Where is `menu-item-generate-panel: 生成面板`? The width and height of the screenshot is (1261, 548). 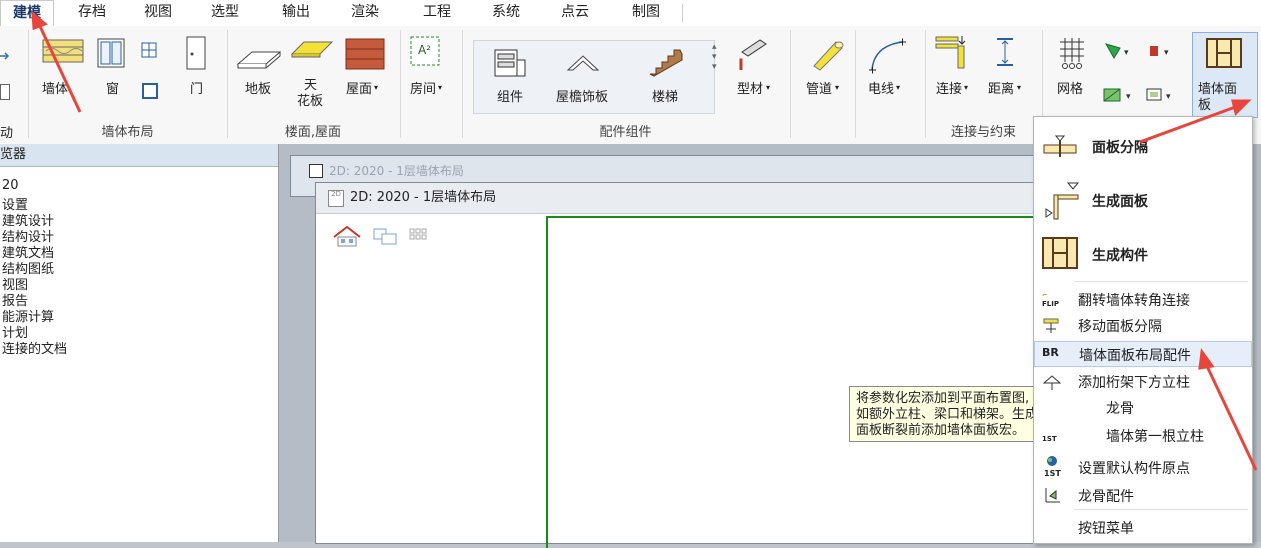 menu-item-generate-panel: 生成面板 is located at coordinates (1142, 200).